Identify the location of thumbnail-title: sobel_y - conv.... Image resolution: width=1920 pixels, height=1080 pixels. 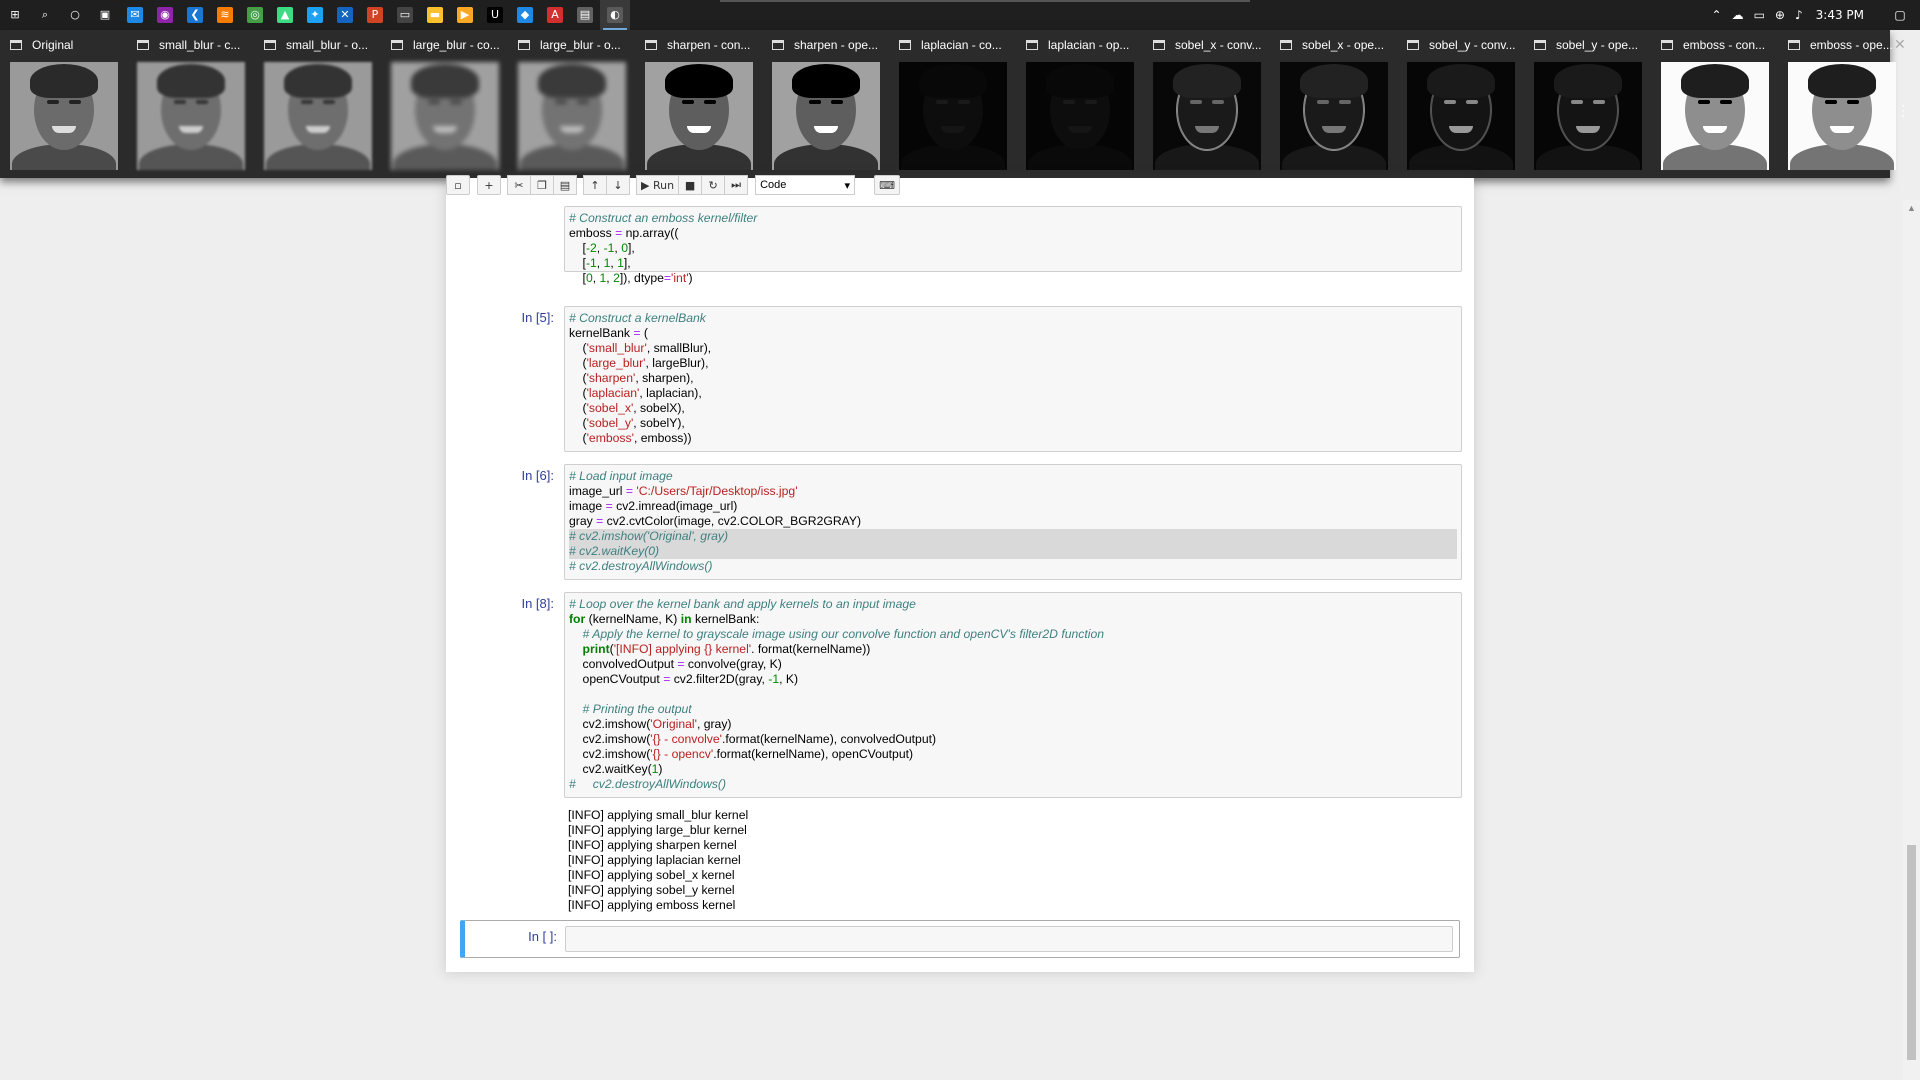
(1472, 45).